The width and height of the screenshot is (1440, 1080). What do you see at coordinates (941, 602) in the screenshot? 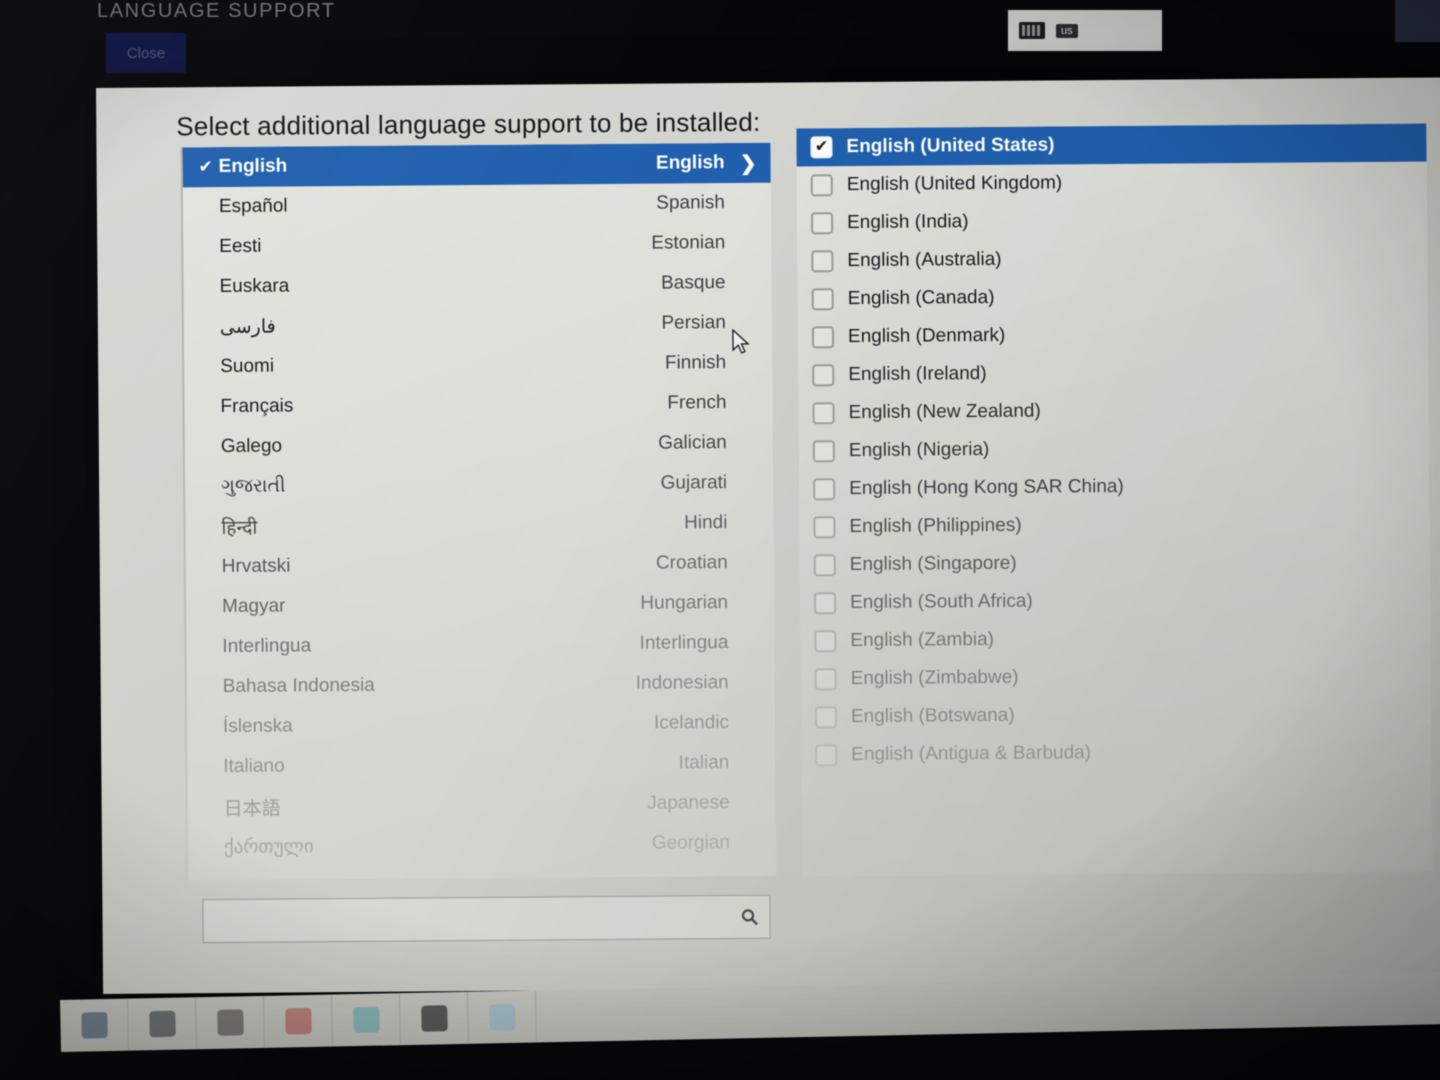
I see `locale-label: English (South Africa)` at bounding box center [941, 602].